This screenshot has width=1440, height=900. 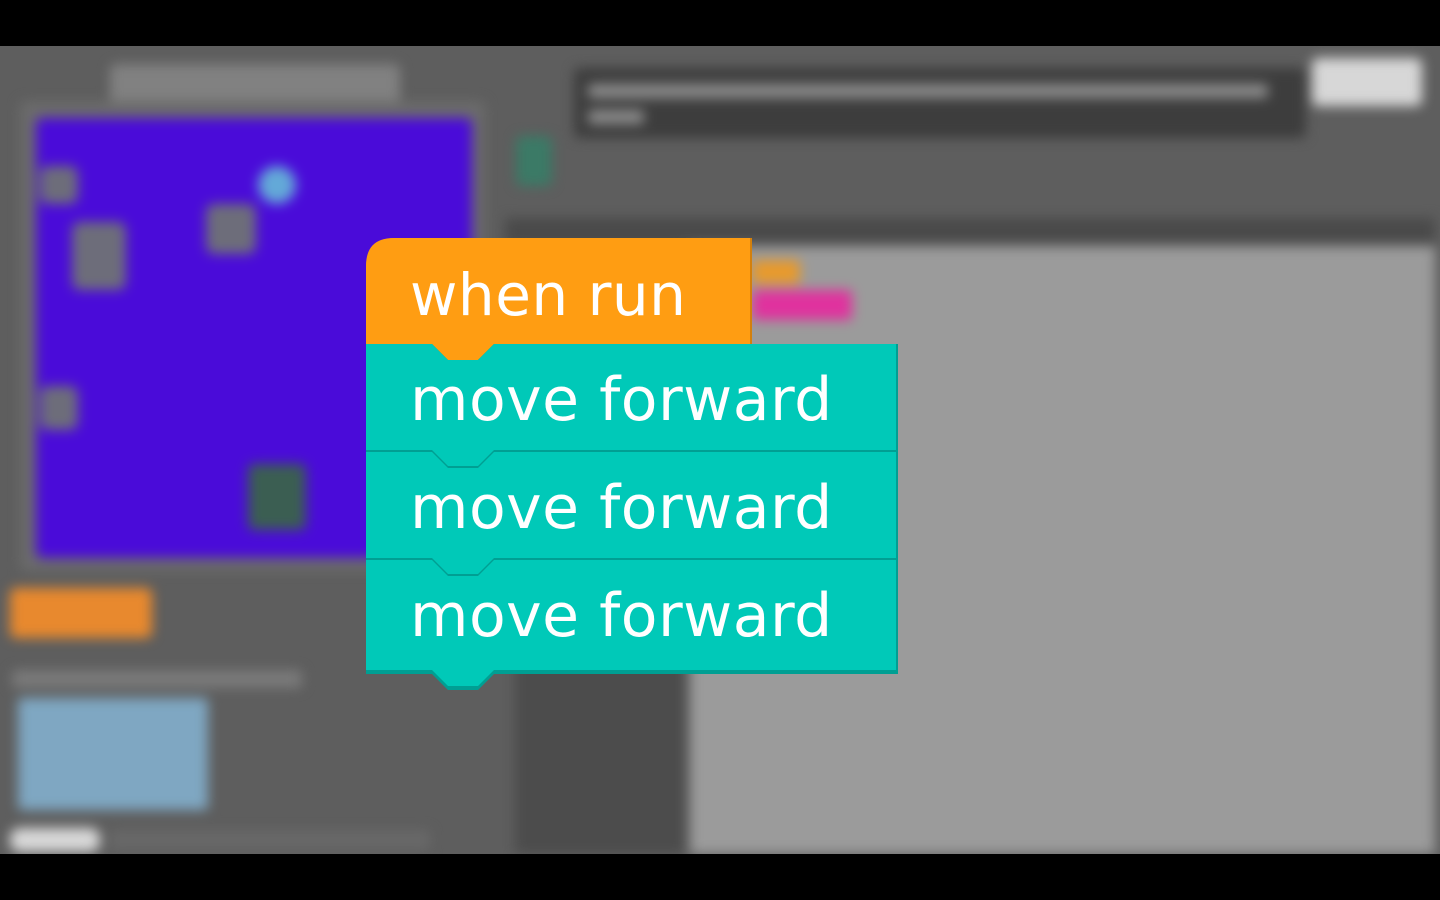 I want to click on run-button, so click(x=81, y=613).